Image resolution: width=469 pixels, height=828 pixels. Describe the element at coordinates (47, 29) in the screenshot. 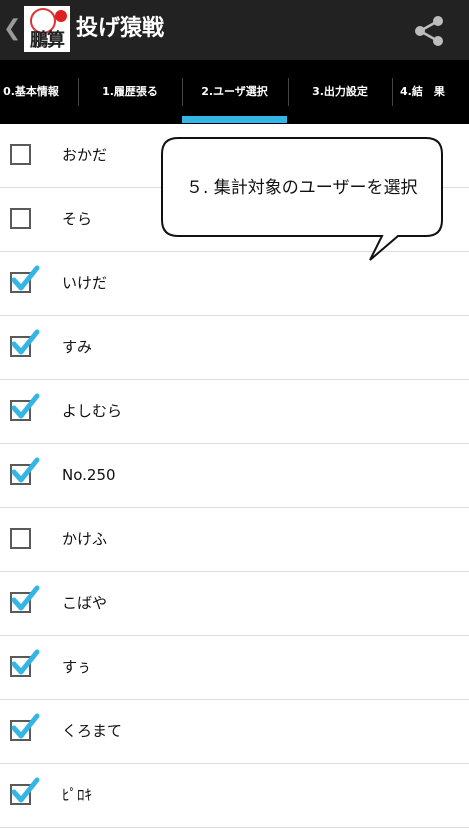

I see `app-logo: 鵬算` at that location.